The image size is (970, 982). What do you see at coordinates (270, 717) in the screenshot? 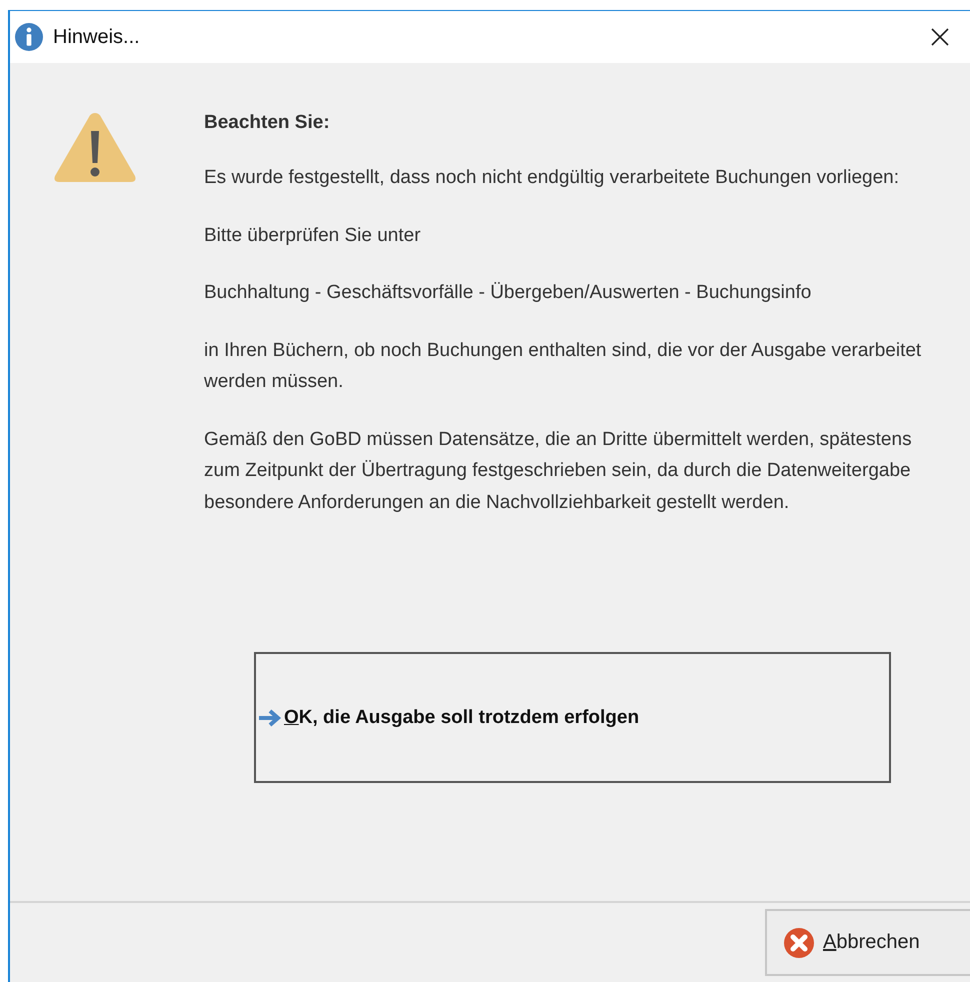
I see `arrow-icon` at bounding box center [270, 717].